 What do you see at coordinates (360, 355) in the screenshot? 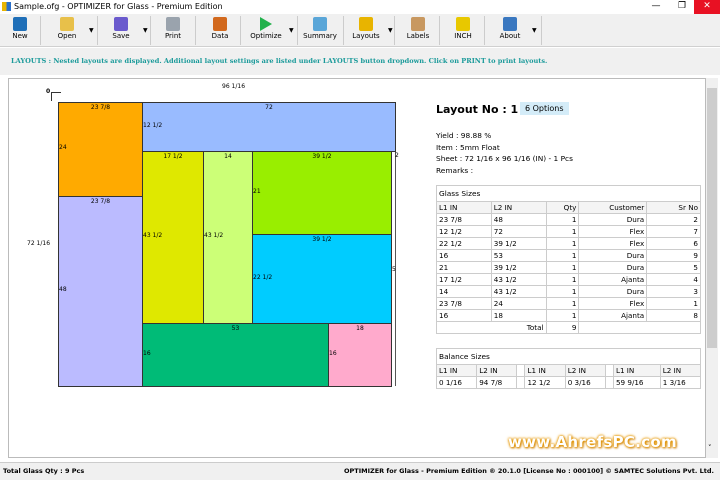
I see `glass-piece: 18 16` at bounding box center [360, 355].